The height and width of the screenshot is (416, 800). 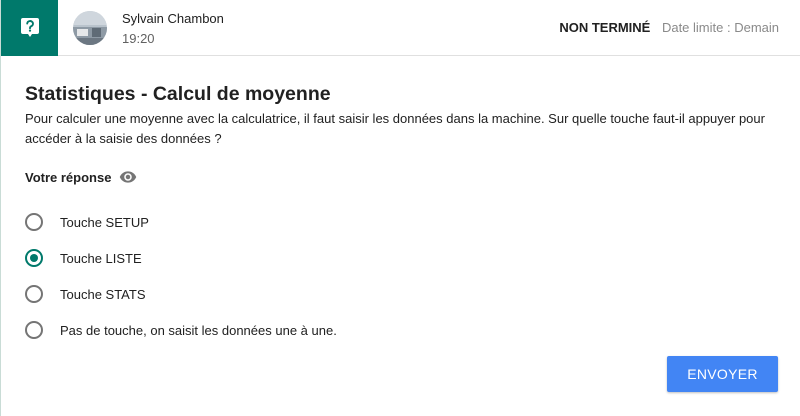 I want to click on deadline-text: Date limite : Demain, so click(x=720, y=27).